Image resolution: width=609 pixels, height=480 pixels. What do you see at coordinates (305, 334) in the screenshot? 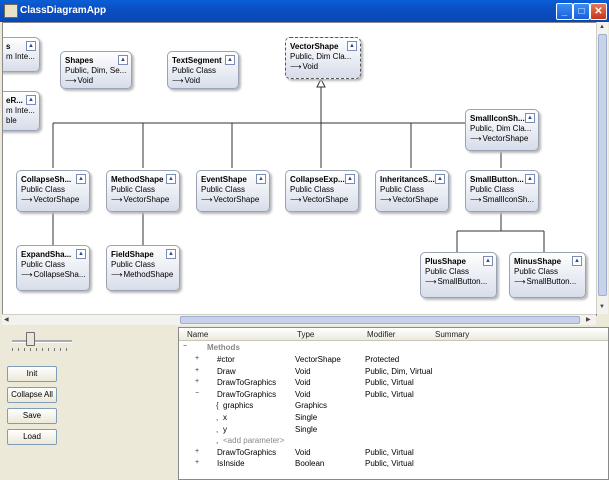
I see `column-header-type: Type` at bounding box center [305, 334].